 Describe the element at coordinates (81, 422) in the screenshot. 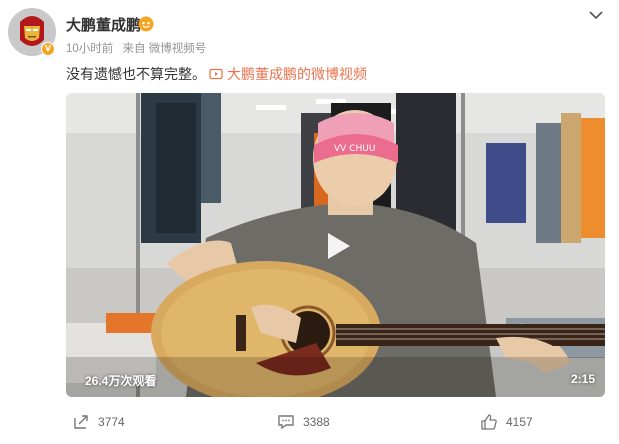

I see `repost-icon` at that location.